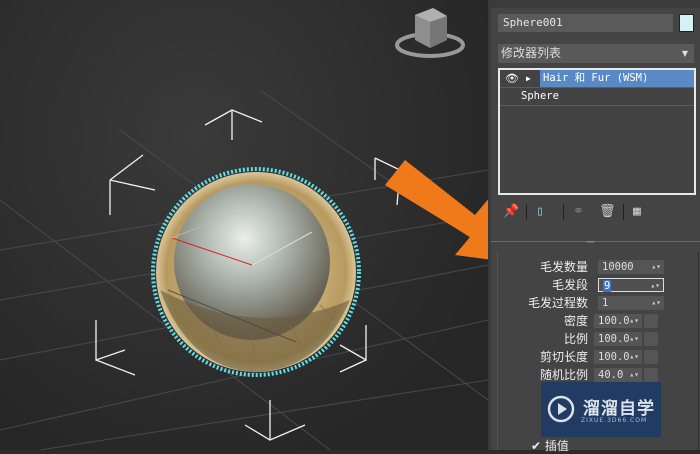  Describe the element at coordinates (465, 213) in the screenshot. I see `orange-arrow` at that location.